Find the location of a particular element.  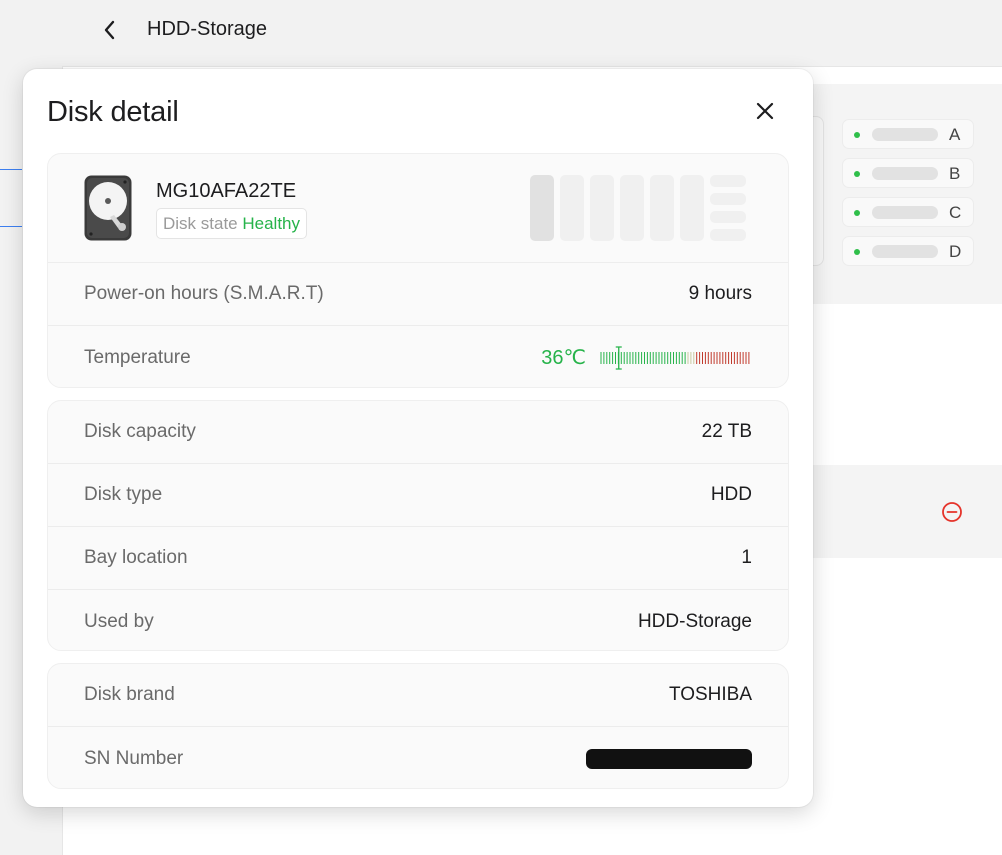

temperature-display: 36℃ is located at coordinates (646, 358).